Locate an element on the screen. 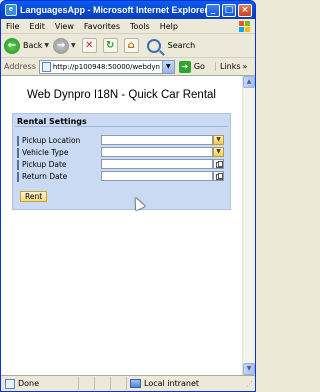  status-cells is located at coordinates (102, 383).